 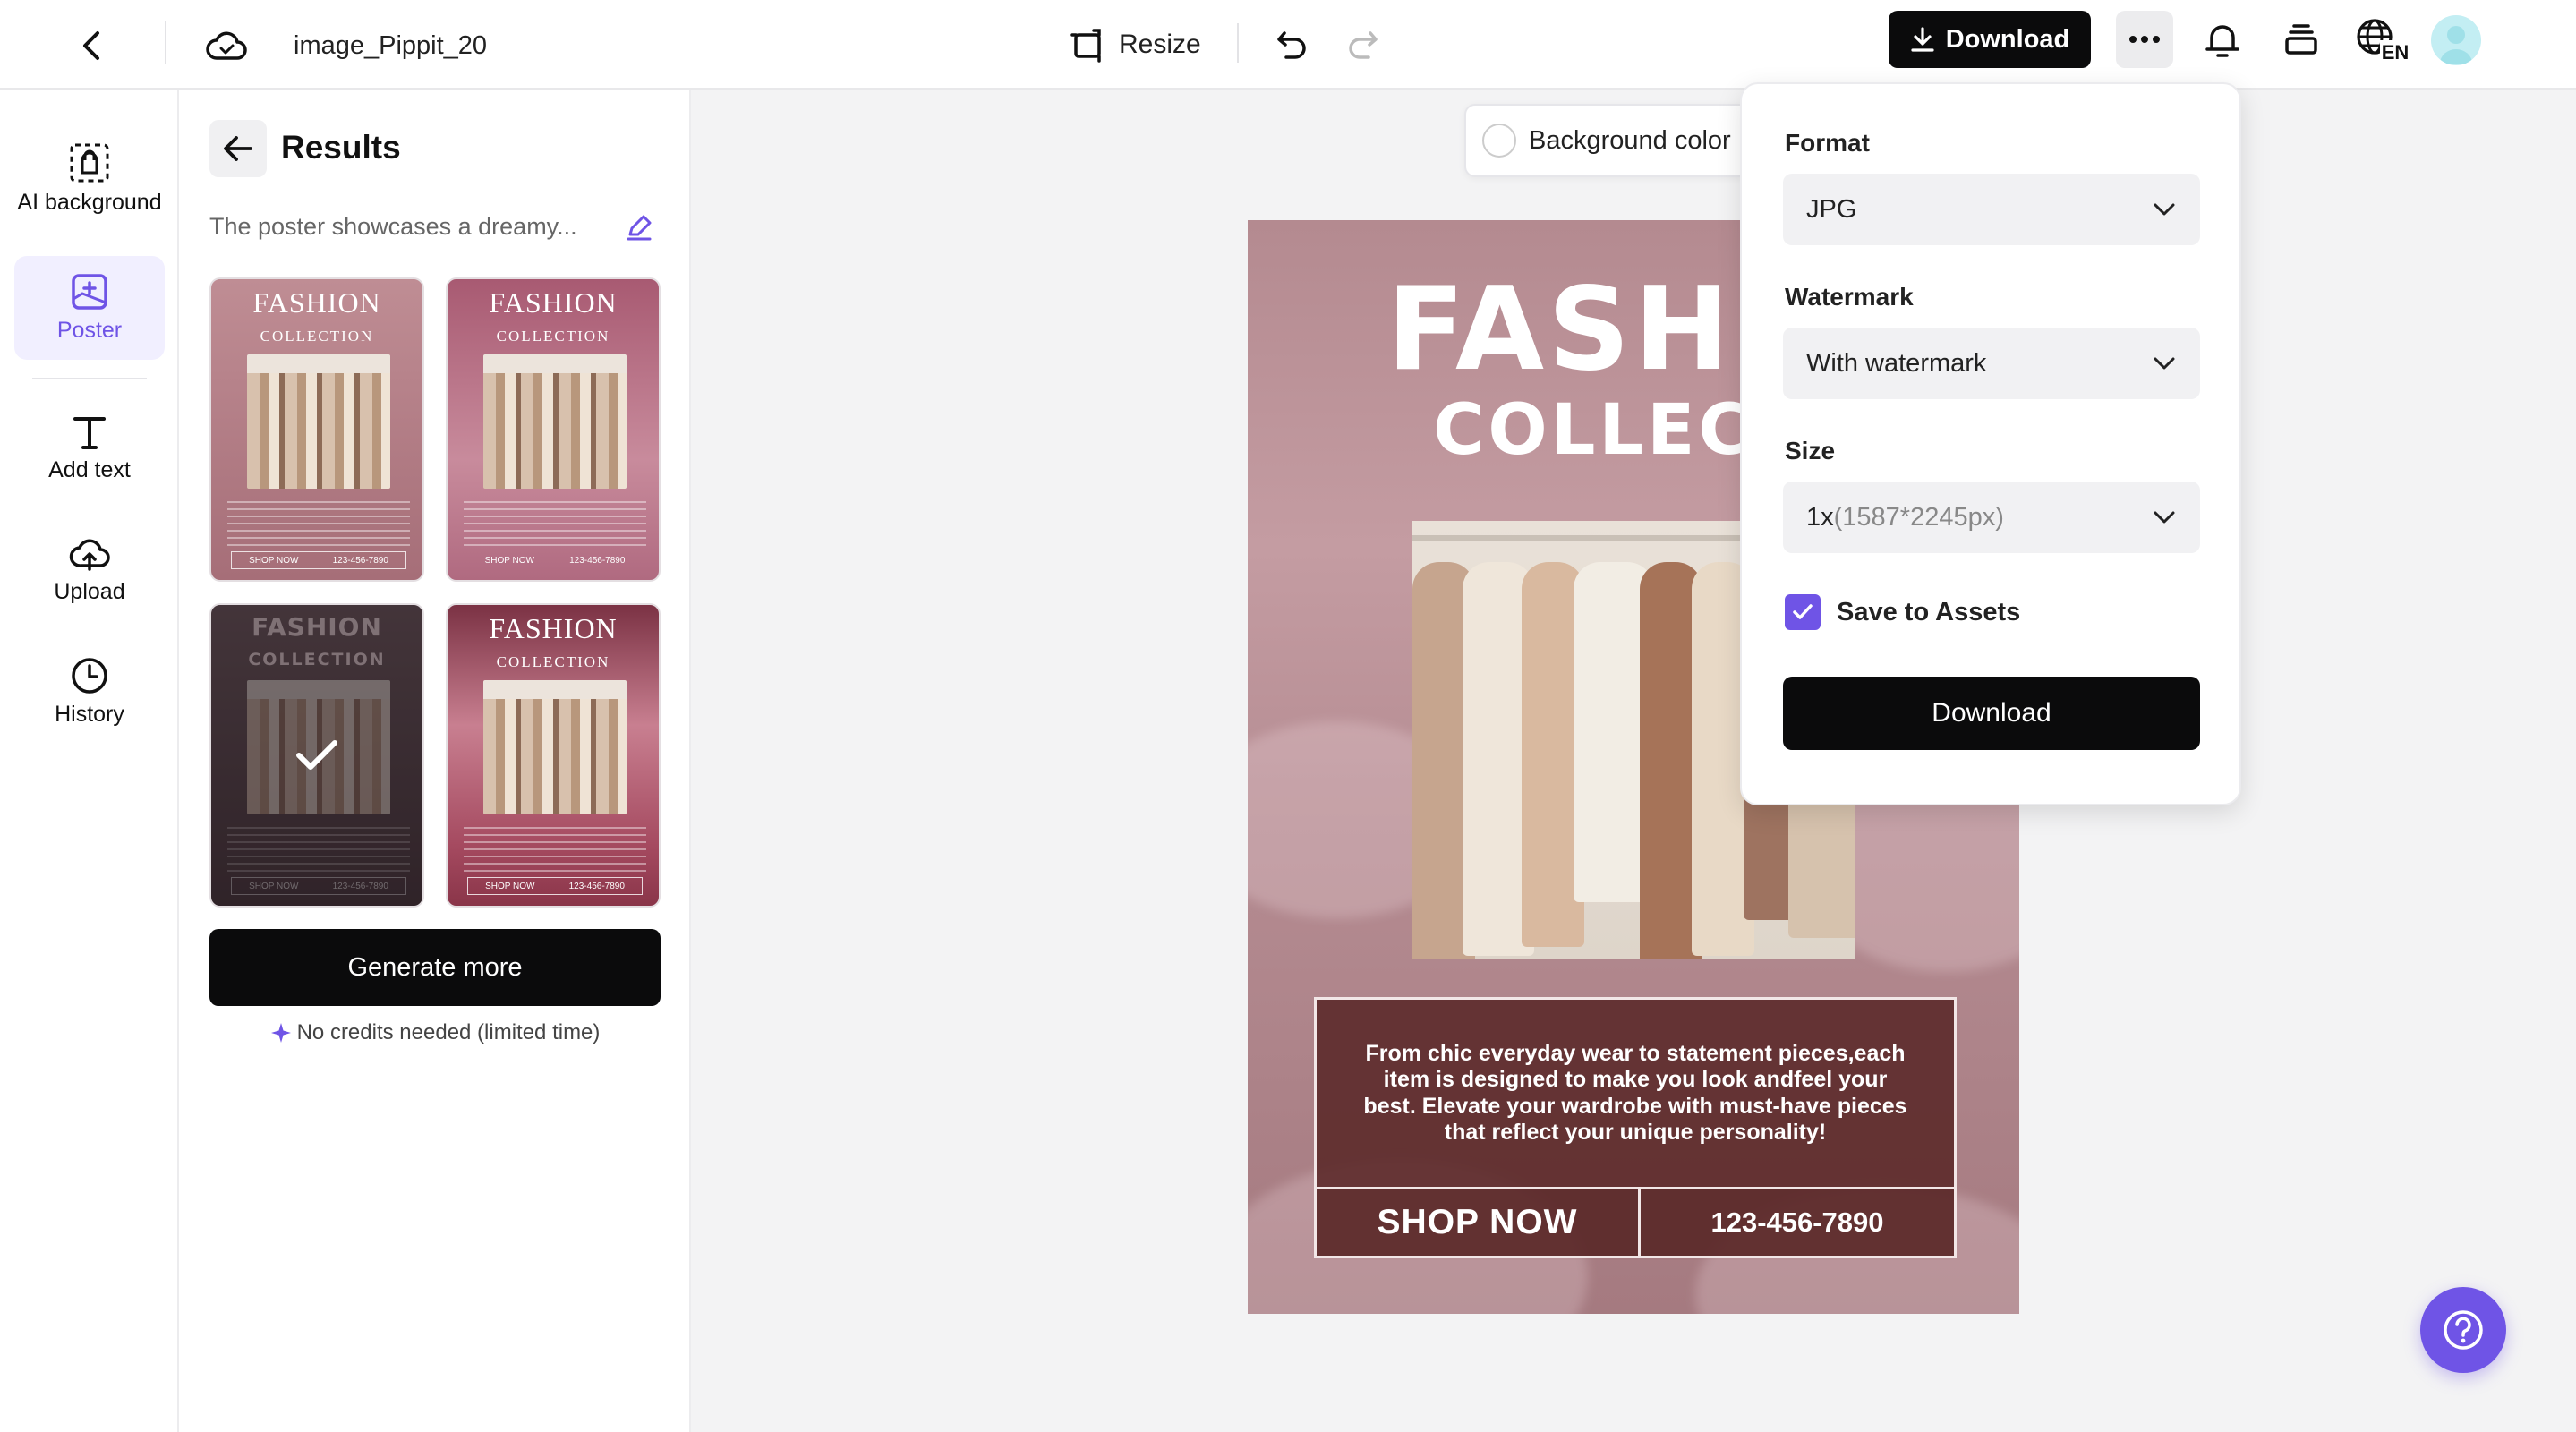 I want to click on watermark-label: Watermark, so click(x=1849, y=297).